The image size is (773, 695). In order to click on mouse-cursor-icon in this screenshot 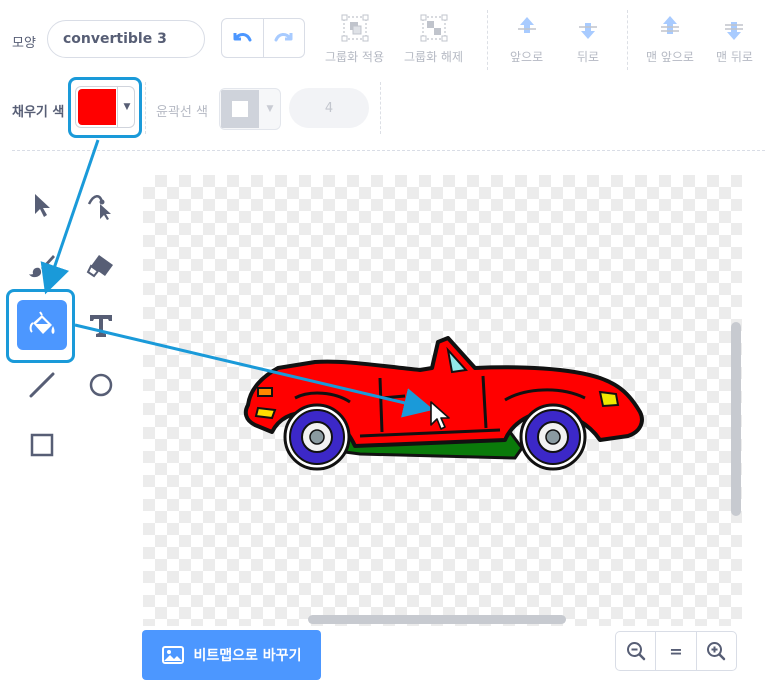, I will do `click(440, 415)`.